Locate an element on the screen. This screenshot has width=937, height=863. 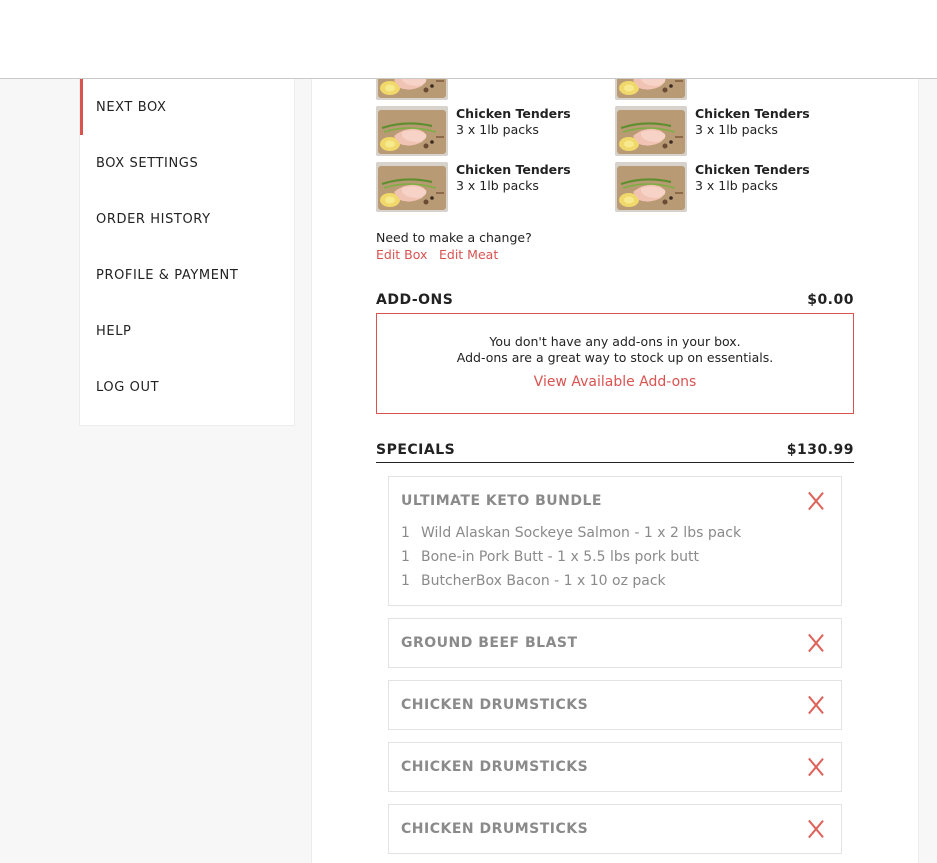
specials-divider is located at coordinates (615, 462).